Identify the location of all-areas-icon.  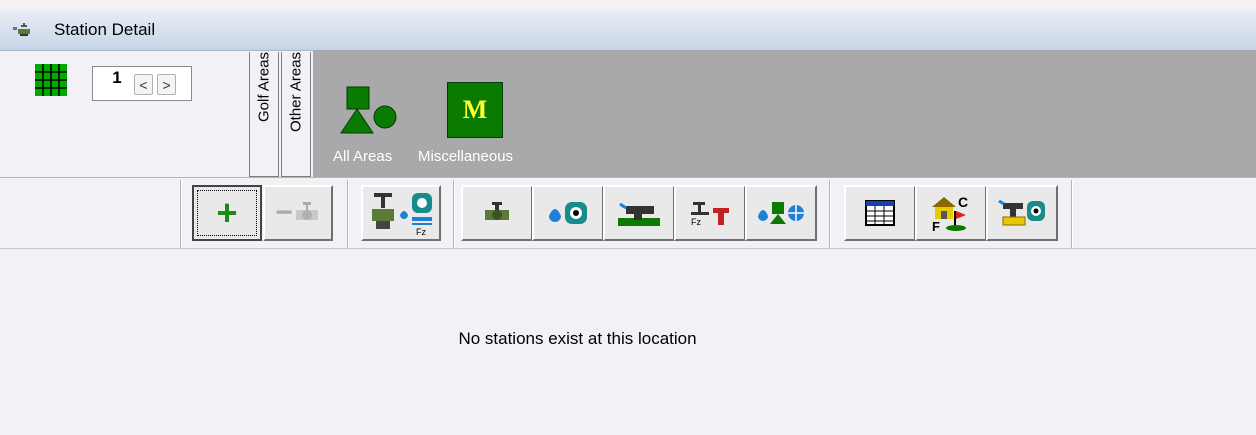
(372, 114).